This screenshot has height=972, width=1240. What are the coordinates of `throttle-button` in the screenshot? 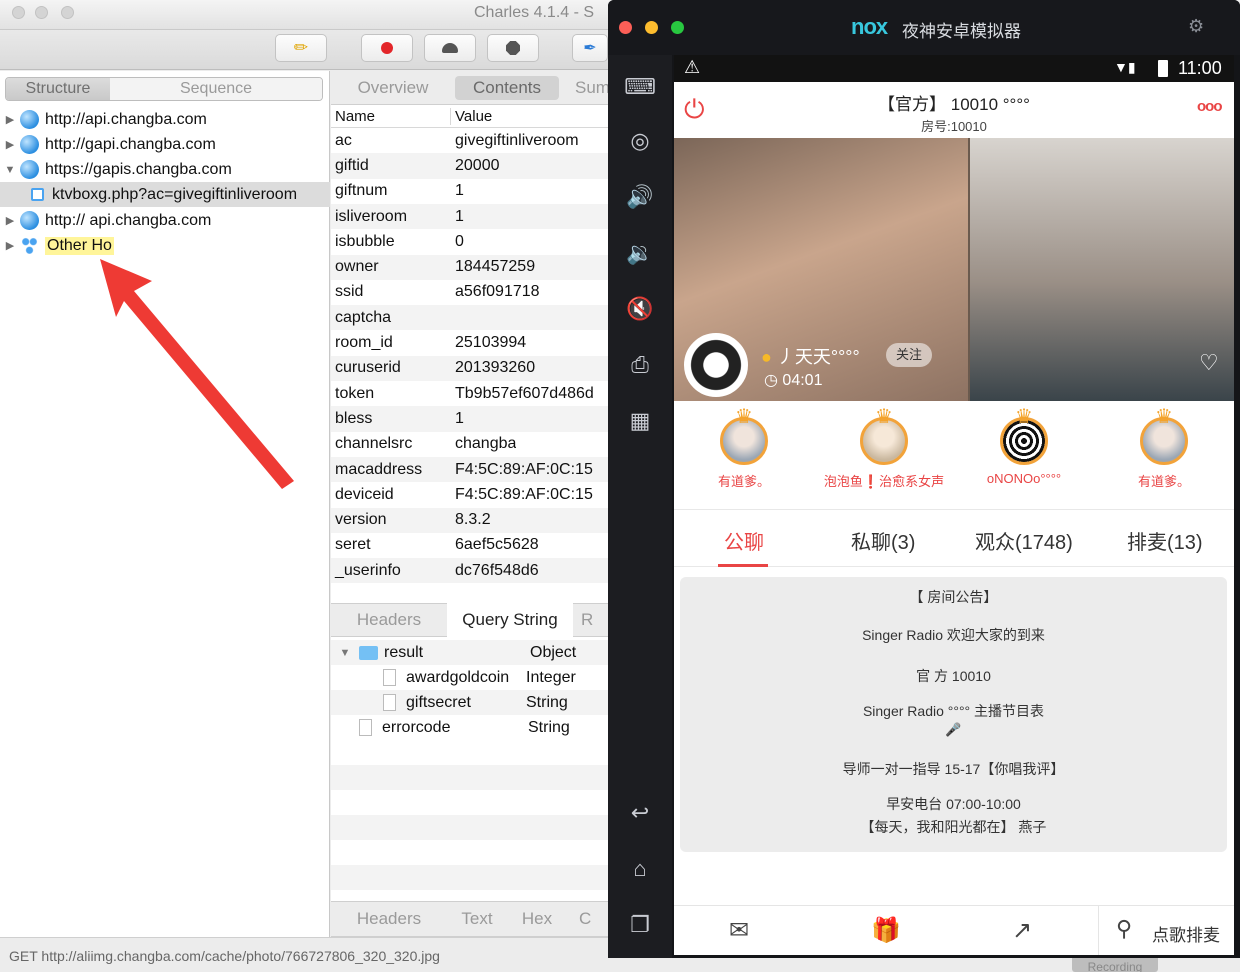 It's located at (450, 48).